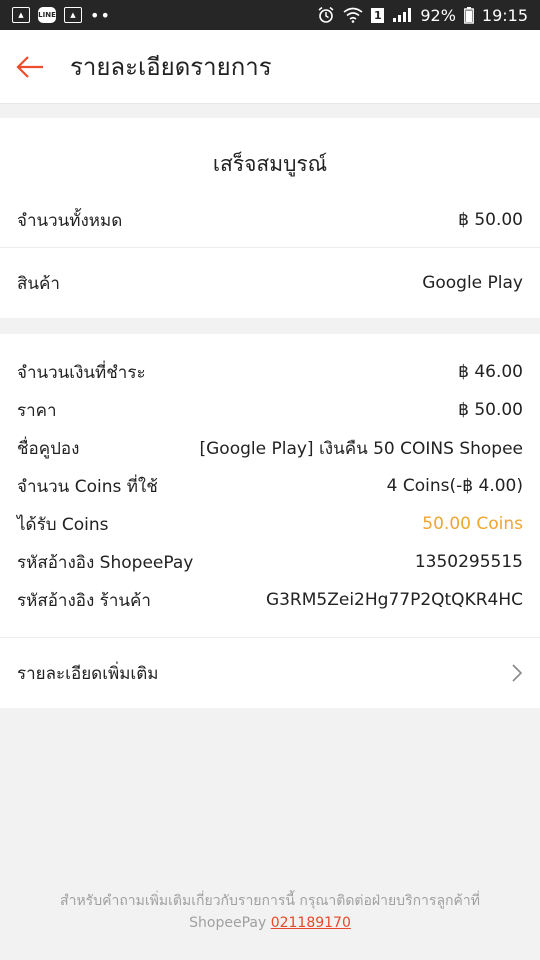 This screenshot has height=960, width=540. What do you see at coordinates (100, 15) in the screenshot?
I see `more-notifications-icon: ••` at bounding box center [100, 15].